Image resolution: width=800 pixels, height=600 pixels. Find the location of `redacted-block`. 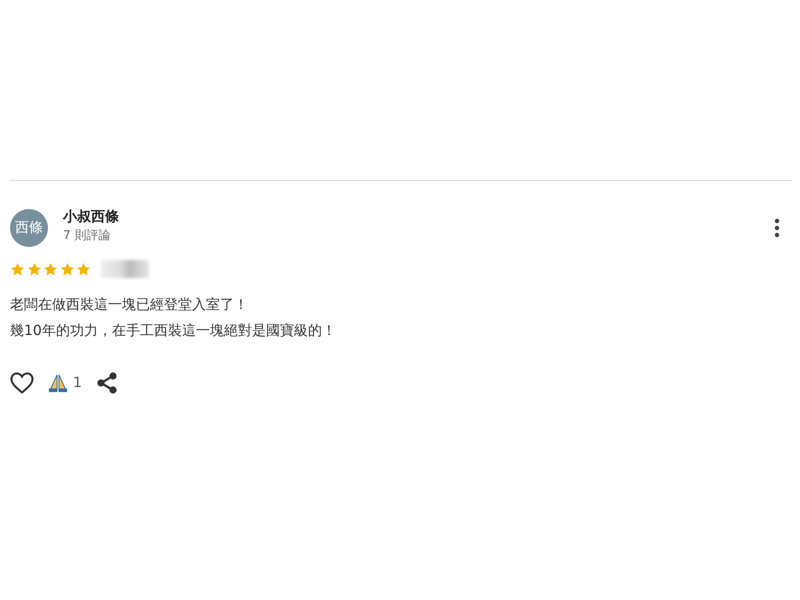

redacted-block is located at coordinates (125, 269).